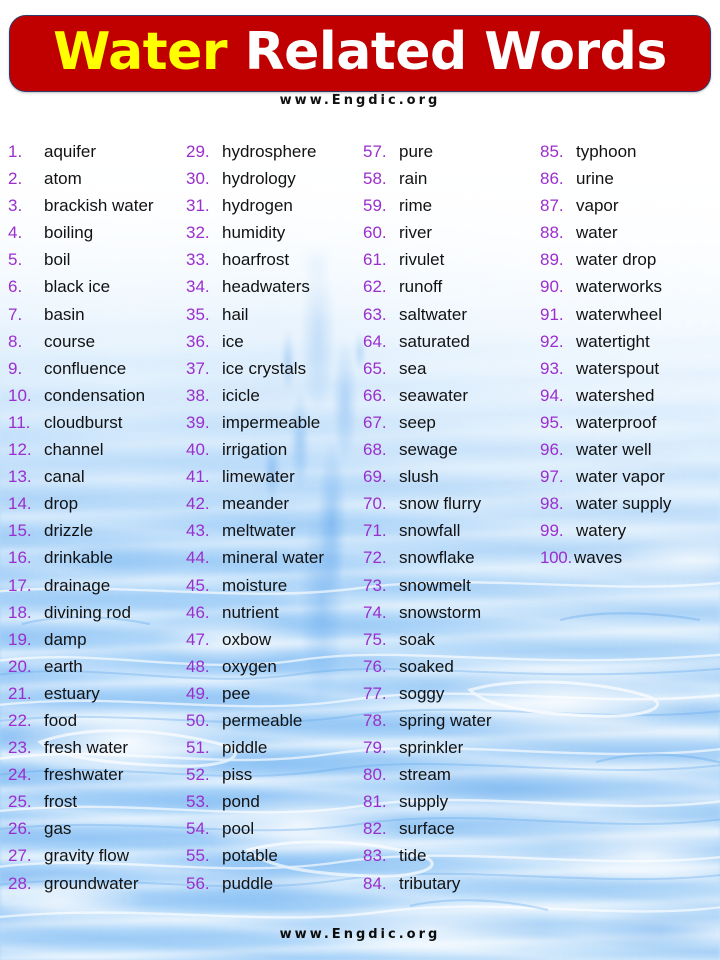 The width and height of the screenshot is (720, 960). What do you see at coordinates (552, 504) in the screenshot?
I see `word-item-number: 98.` at bounding box center [552, 504].